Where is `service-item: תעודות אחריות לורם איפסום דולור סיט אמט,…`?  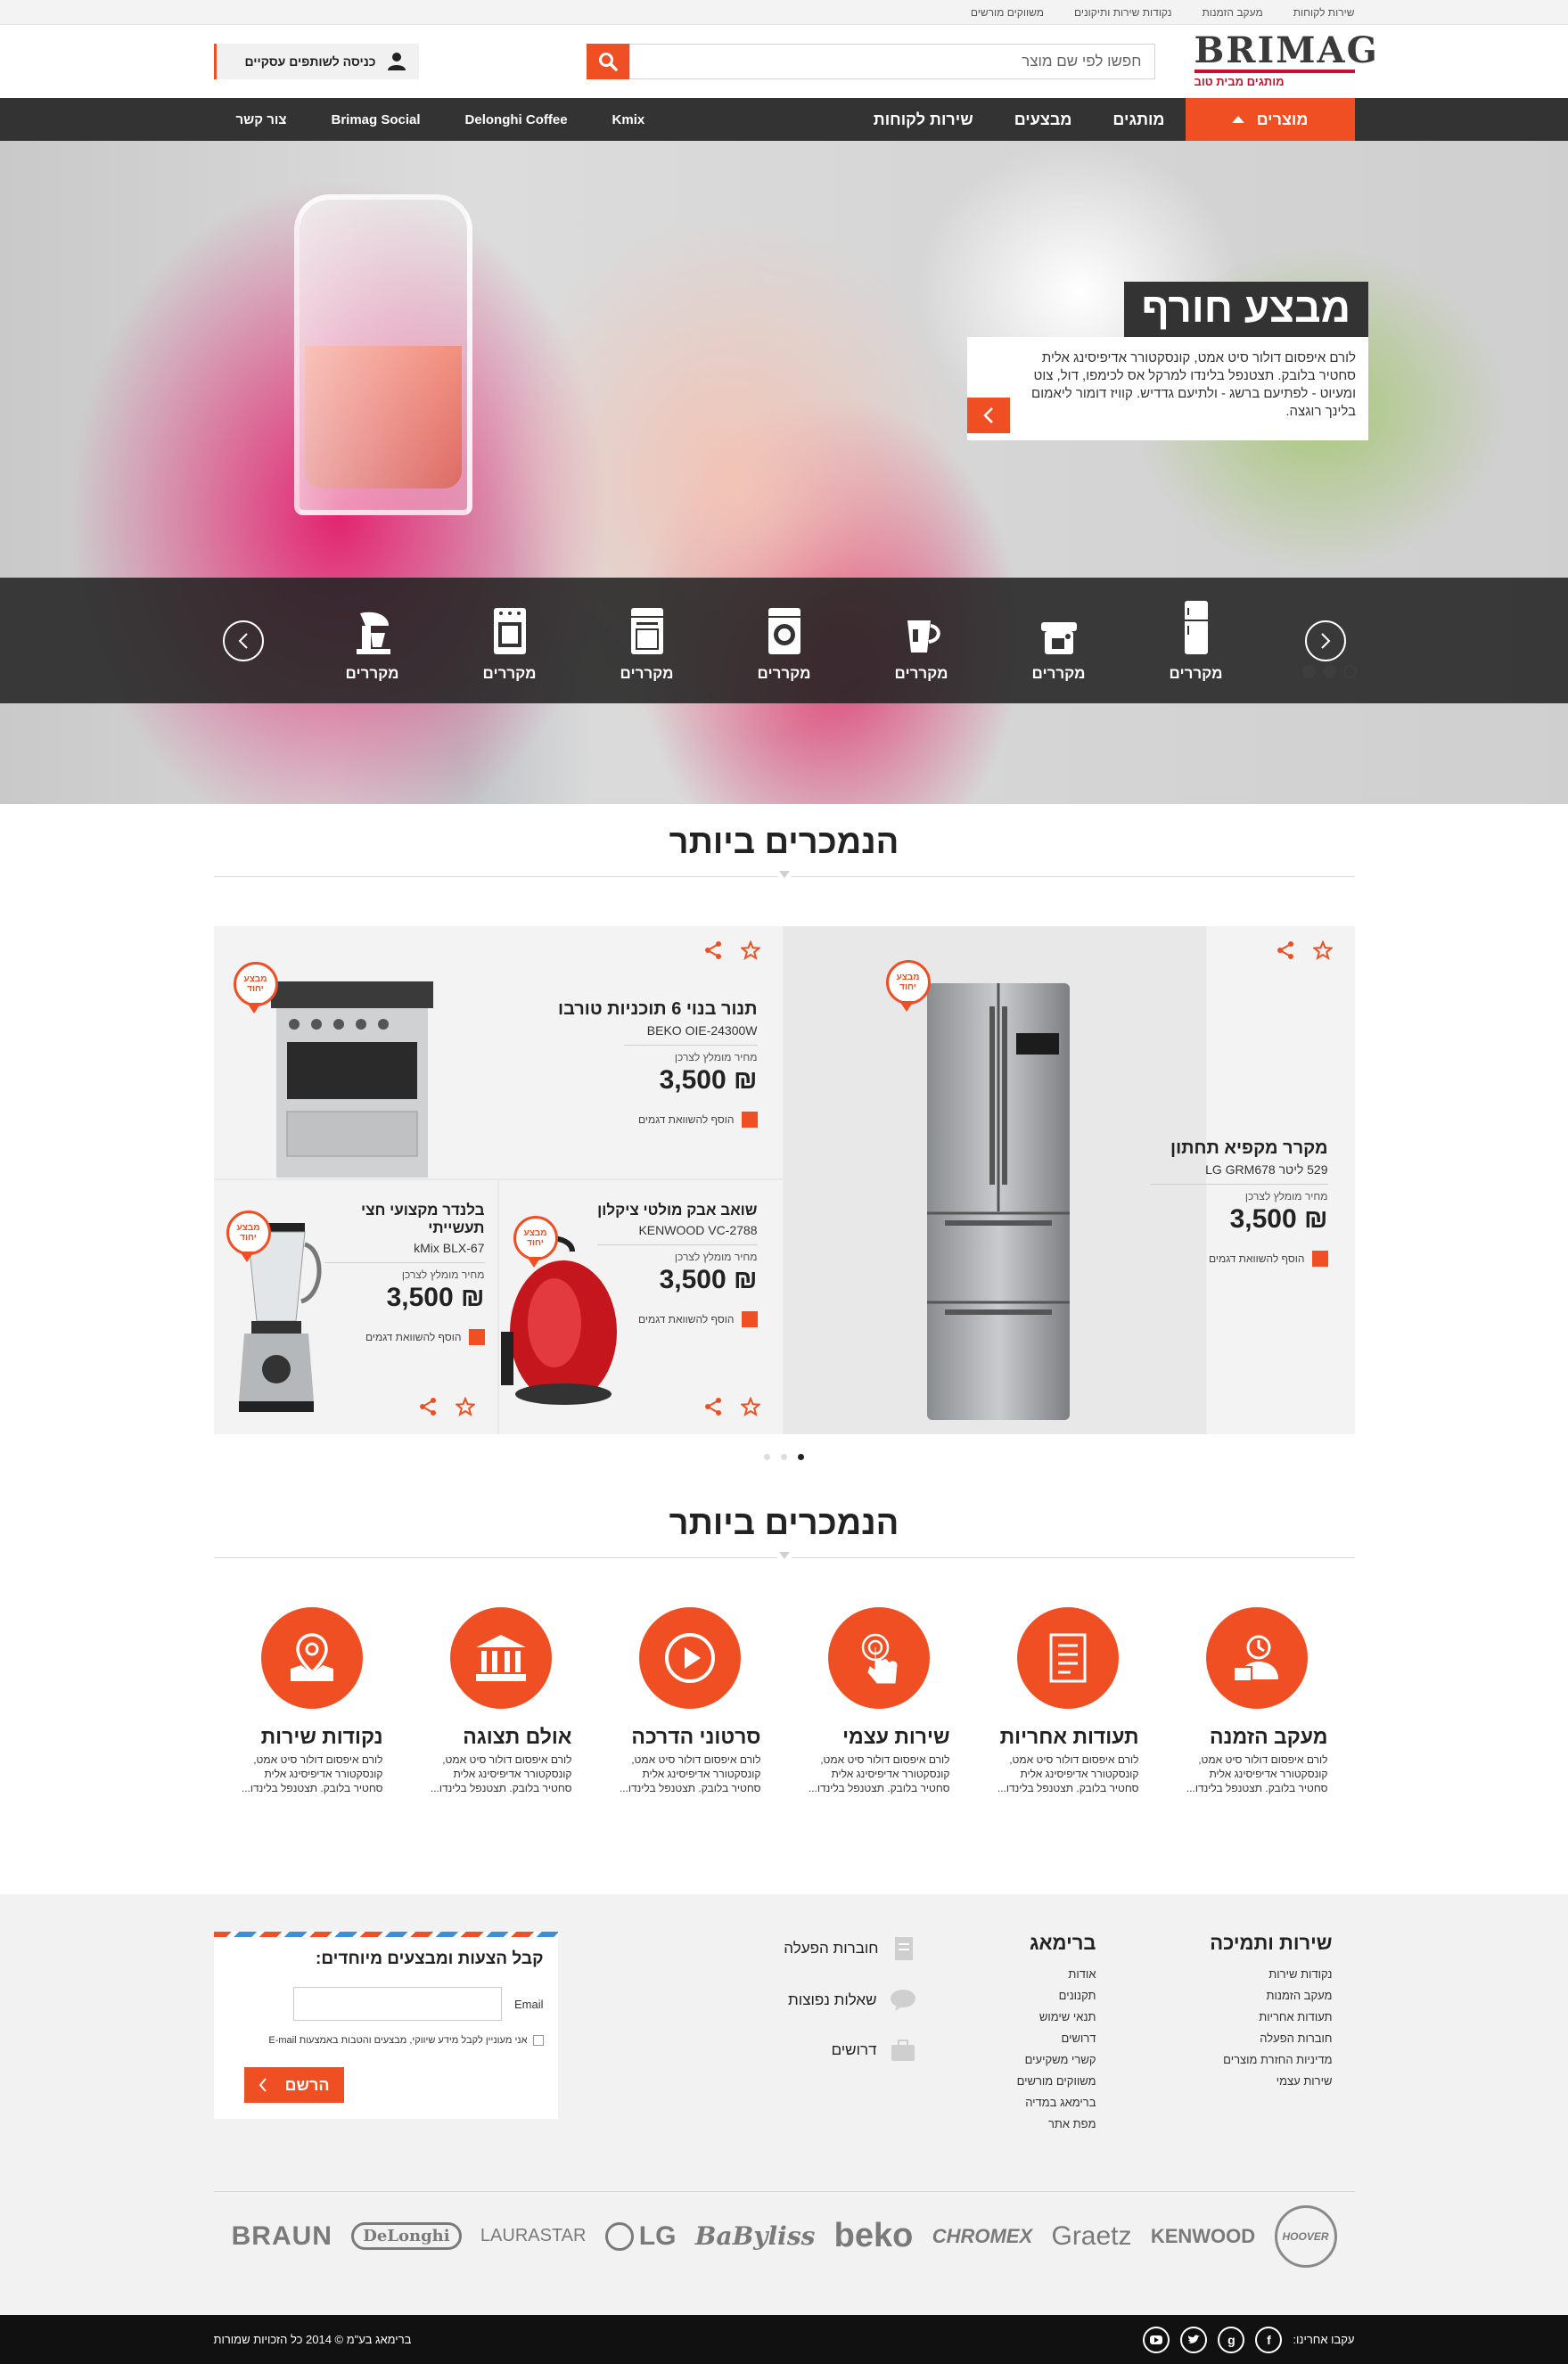 service-item: תעודות אחריות לורם איפסום דולור סיט אמט,… is located at coordinates (1068, 1701).